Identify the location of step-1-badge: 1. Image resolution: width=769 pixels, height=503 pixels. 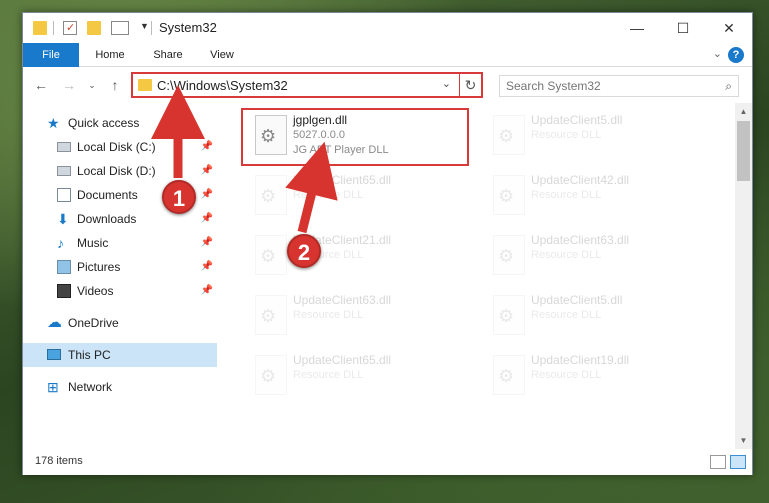
(179, 197).